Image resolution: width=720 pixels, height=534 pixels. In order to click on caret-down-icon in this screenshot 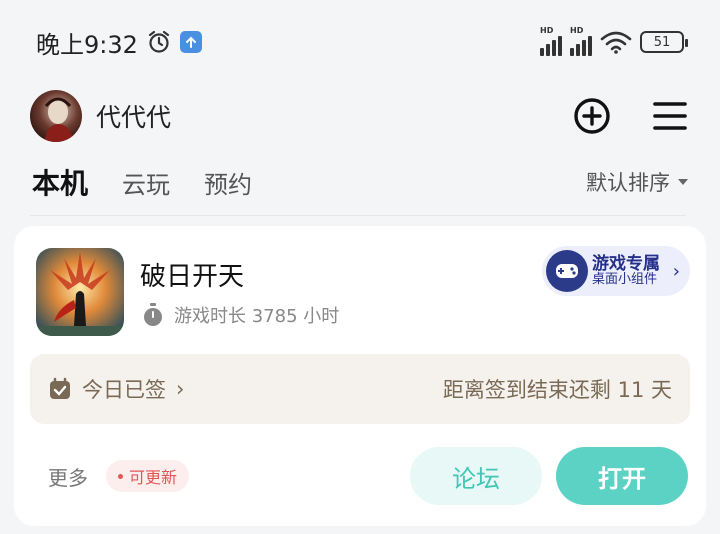, I will do `click(683, 182)`.